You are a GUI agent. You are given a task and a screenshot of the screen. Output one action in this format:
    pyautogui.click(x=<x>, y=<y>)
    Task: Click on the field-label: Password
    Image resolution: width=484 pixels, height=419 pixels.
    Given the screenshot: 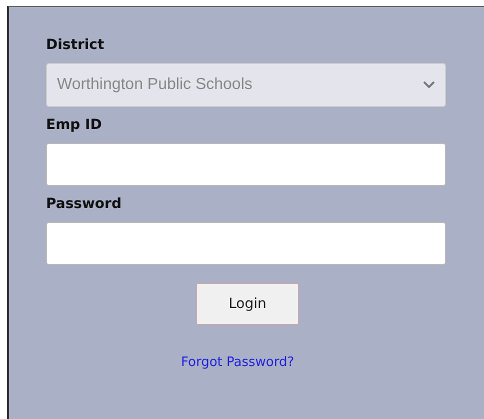 What is the action you would take?
    pyautogui.click(x=84, y=205)
    